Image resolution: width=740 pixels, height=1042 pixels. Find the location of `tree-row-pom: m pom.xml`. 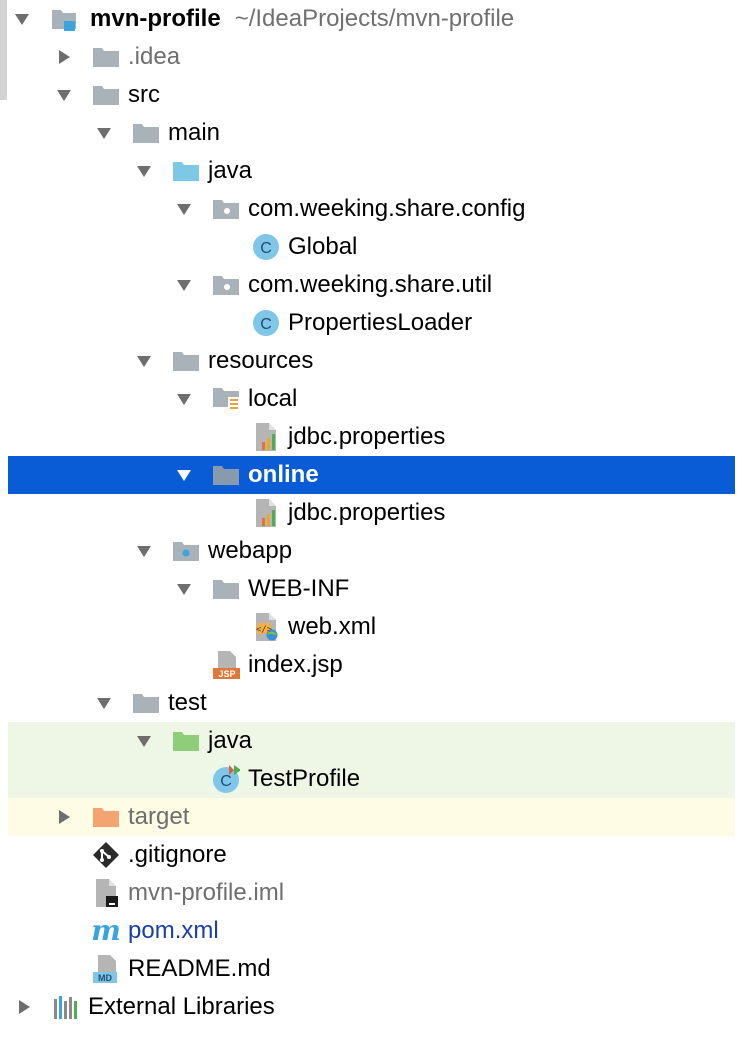

tree-row-pom: m pom.xml is located at coordinates (371, 931).